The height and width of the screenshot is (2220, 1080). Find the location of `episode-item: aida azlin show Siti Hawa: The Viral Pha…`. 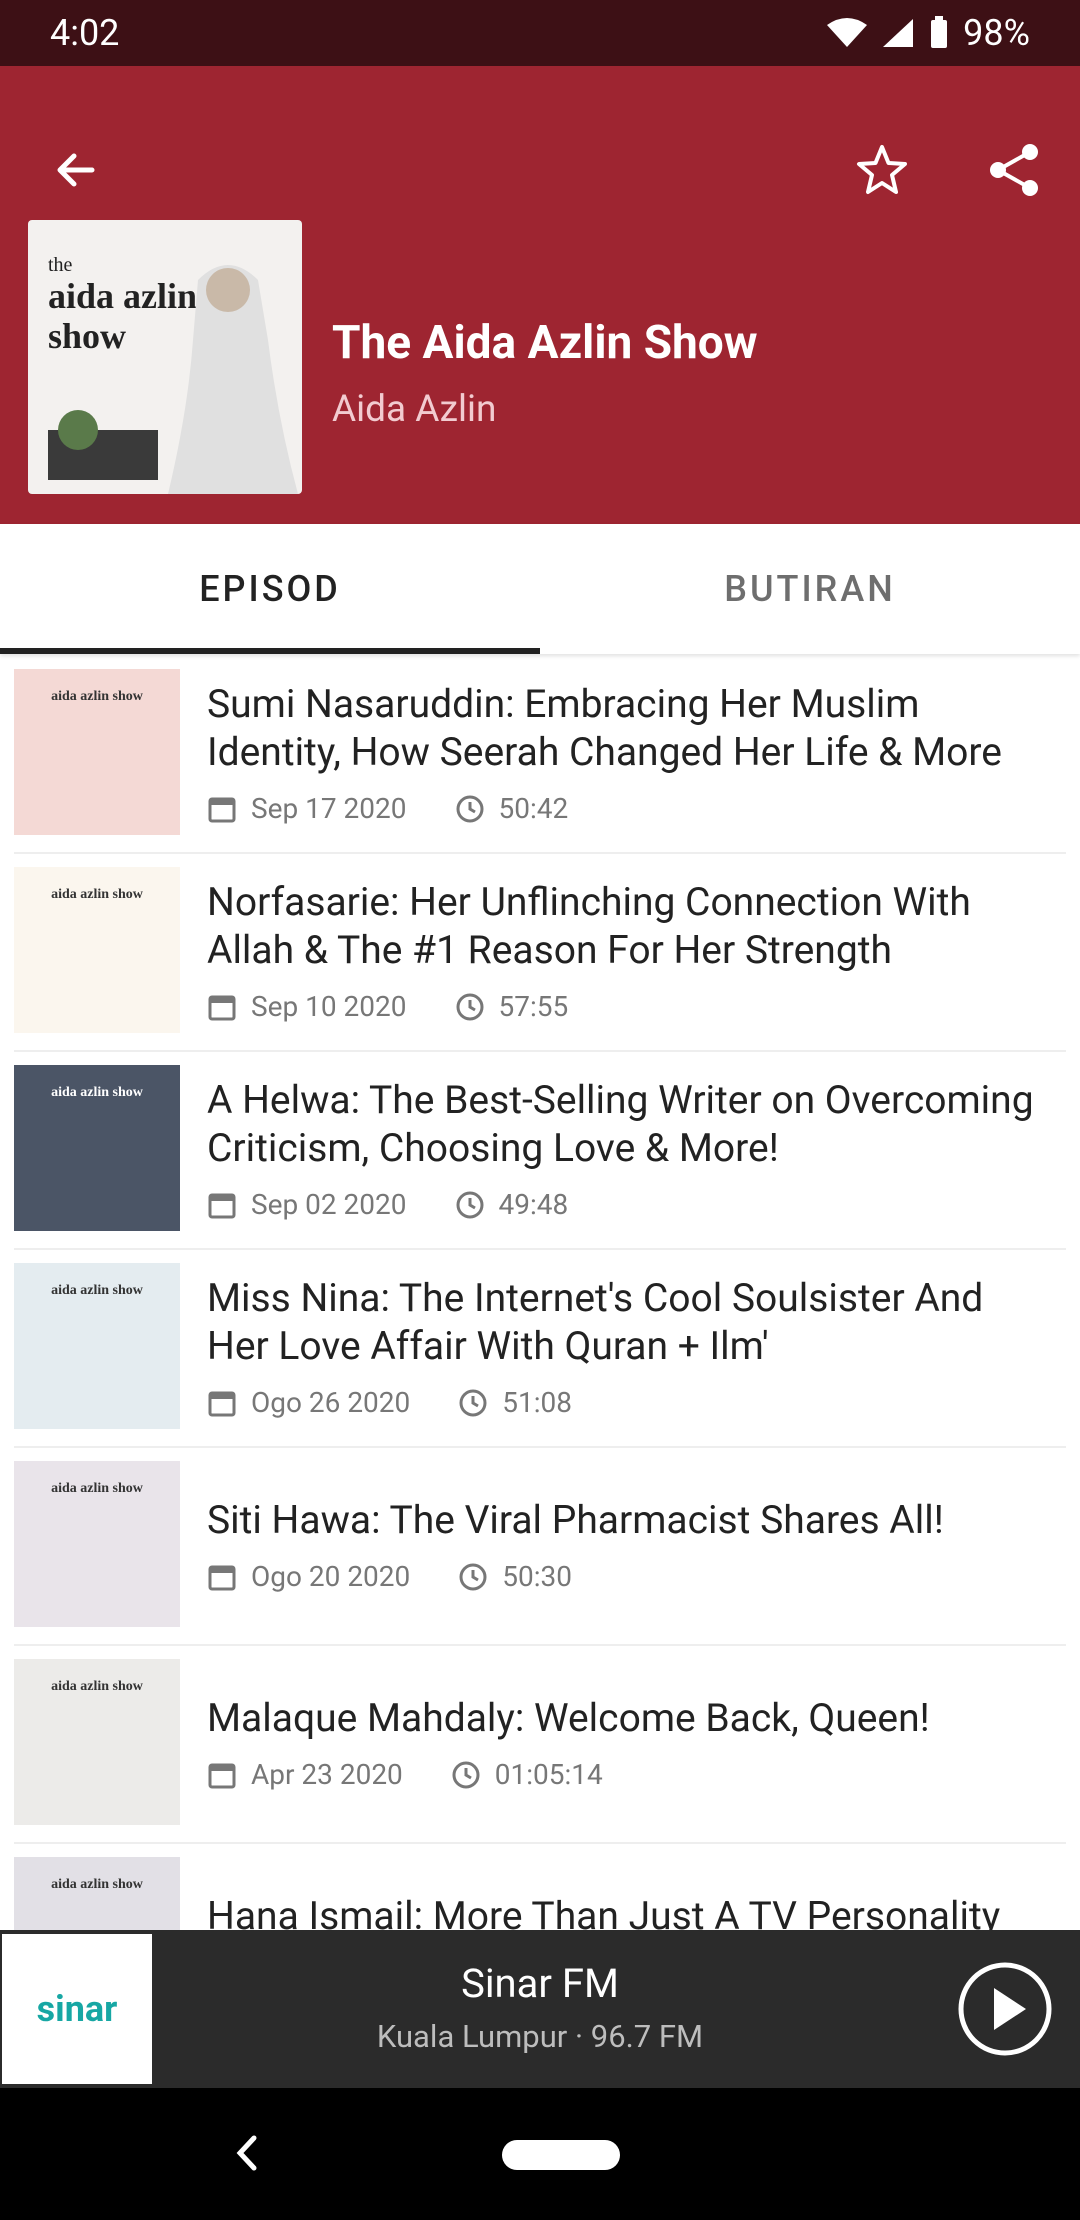

episode-item: aida azlin show Siti Hawa: The Viral Pha… is located at coordinates (540, 1547).